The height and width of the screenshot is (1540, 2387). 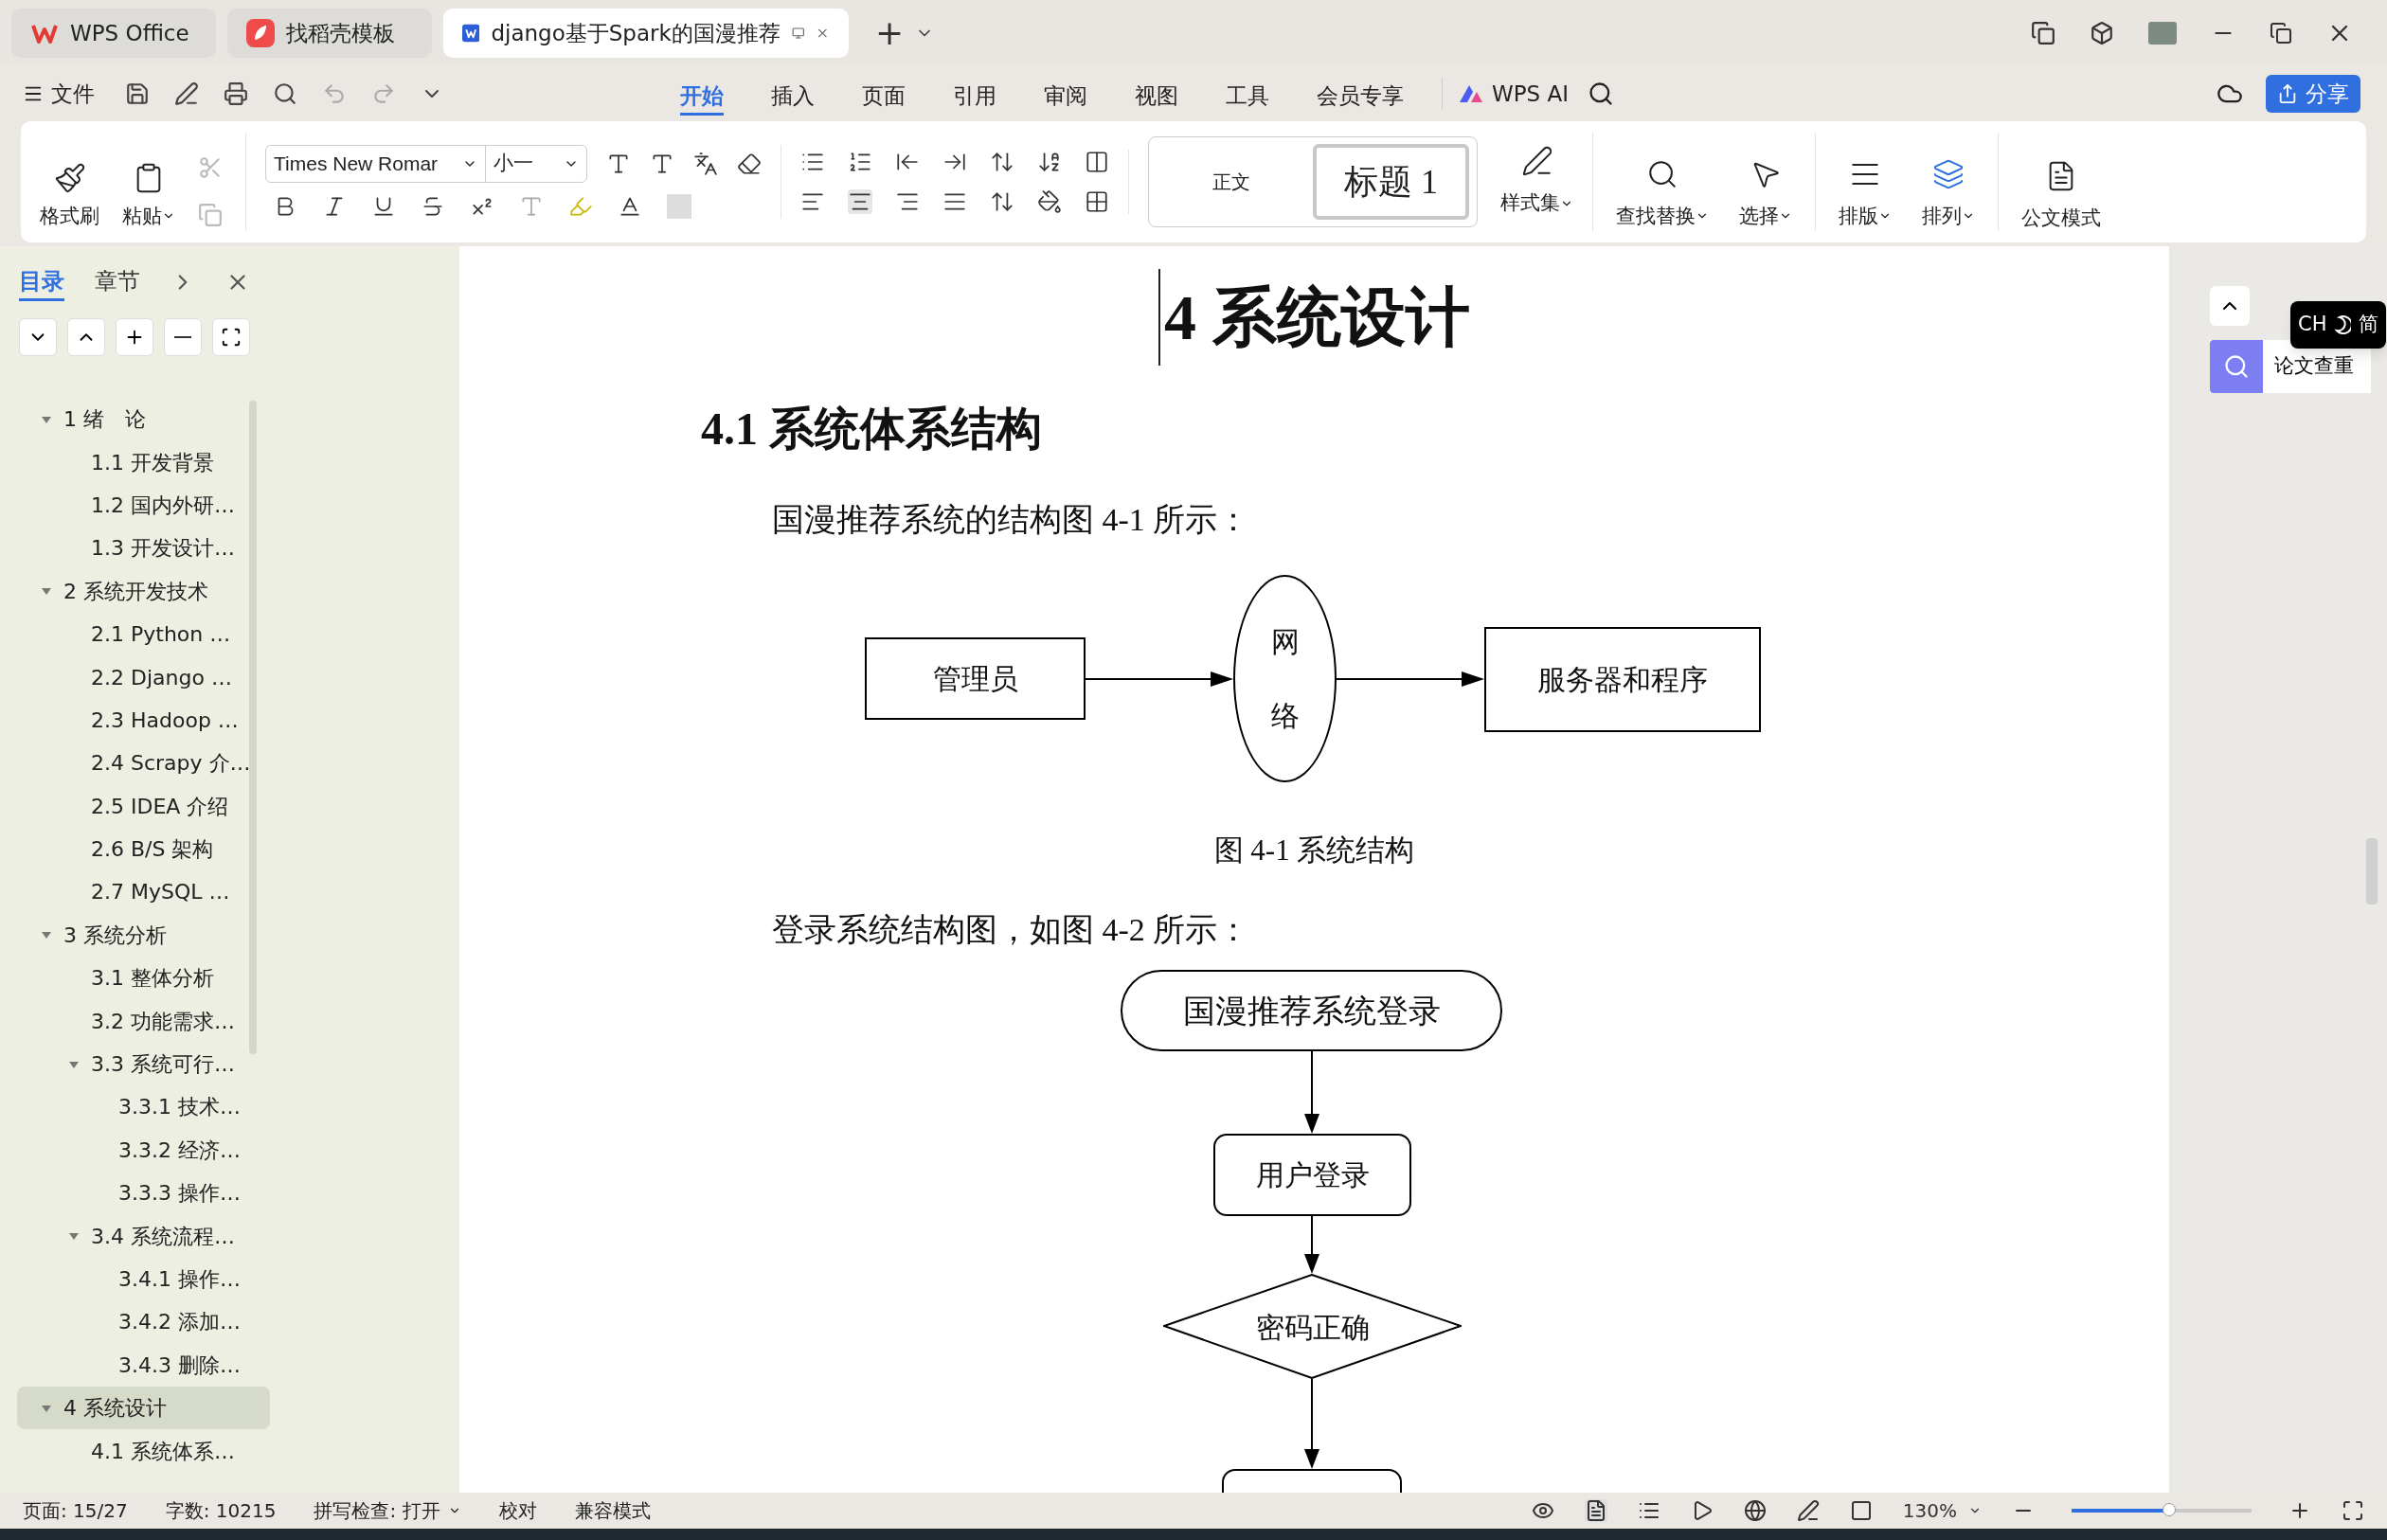 What do you see at coordinates (1065, 94) in the screenshot?
I see `ribbon-tab: 审阅` at bounding box center [1065, 94].